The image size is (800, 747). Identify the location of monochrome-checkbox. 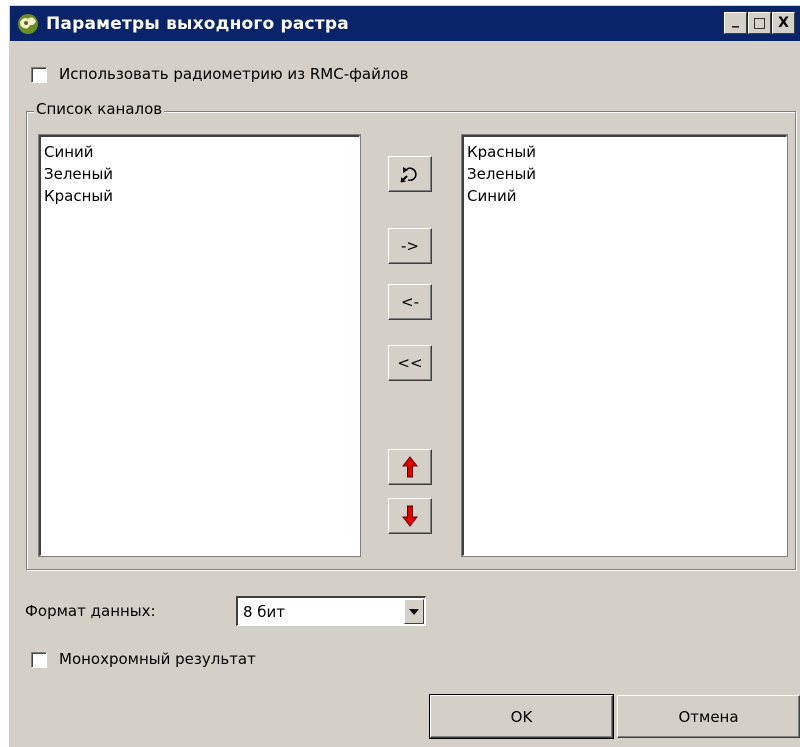
(39, 660).